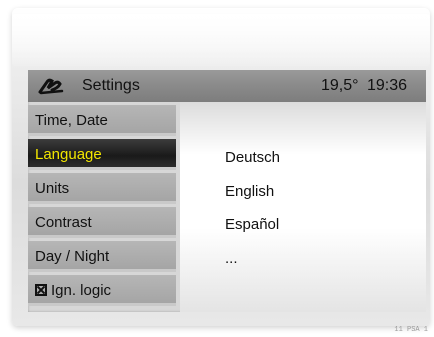 This screenshot has width=434, height=337. I want to click on page-title: Settings, so click(111, 85).